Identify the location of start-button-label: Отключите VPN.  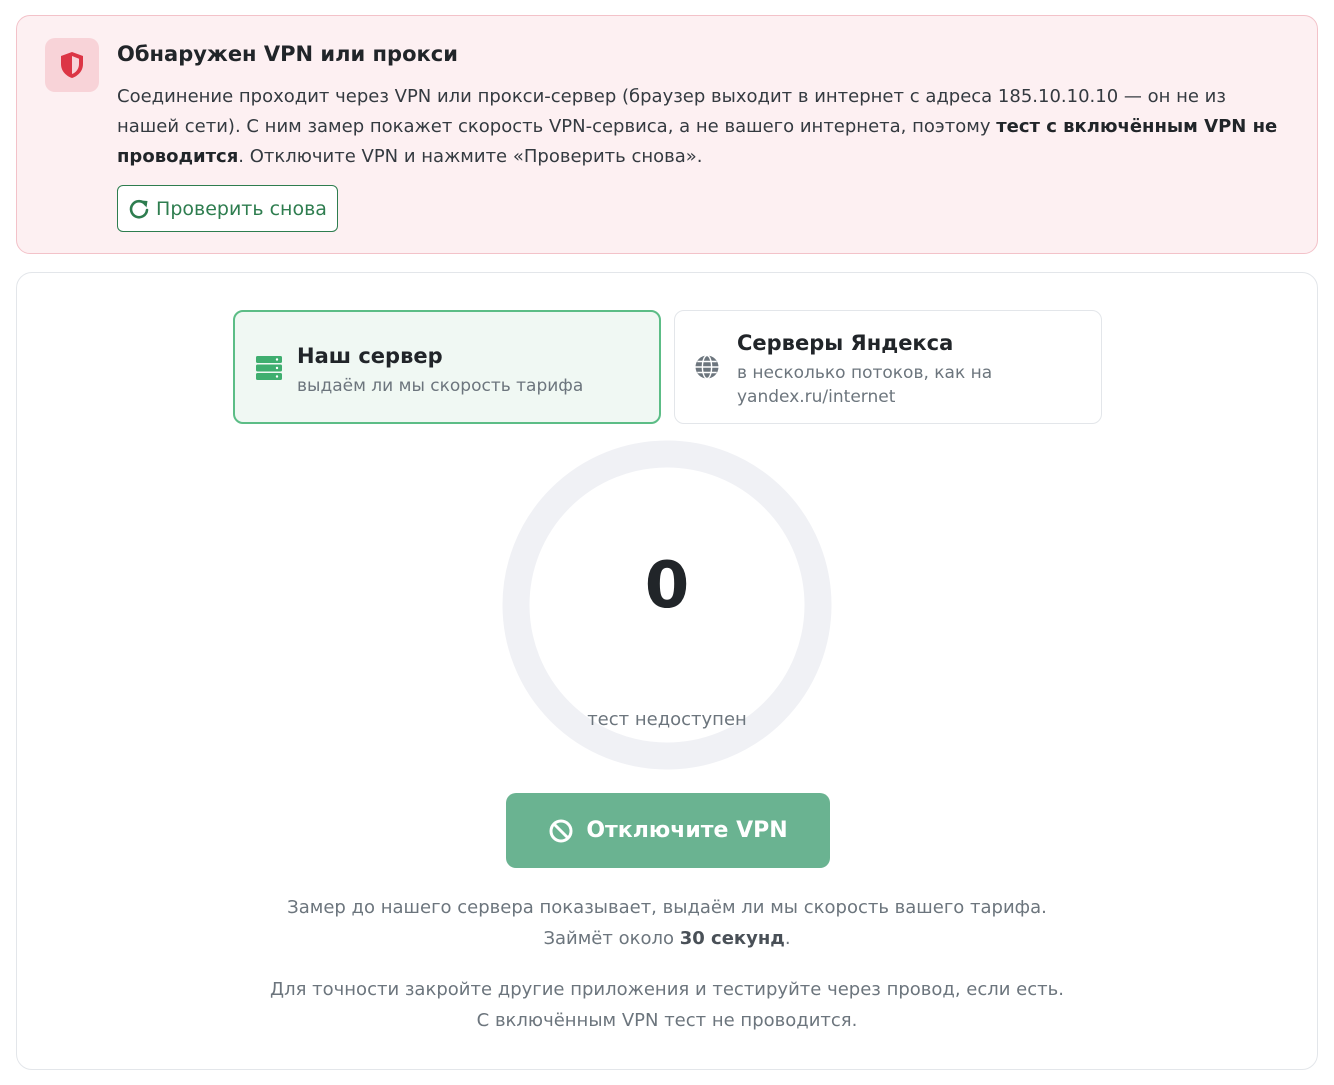
(687, 830).